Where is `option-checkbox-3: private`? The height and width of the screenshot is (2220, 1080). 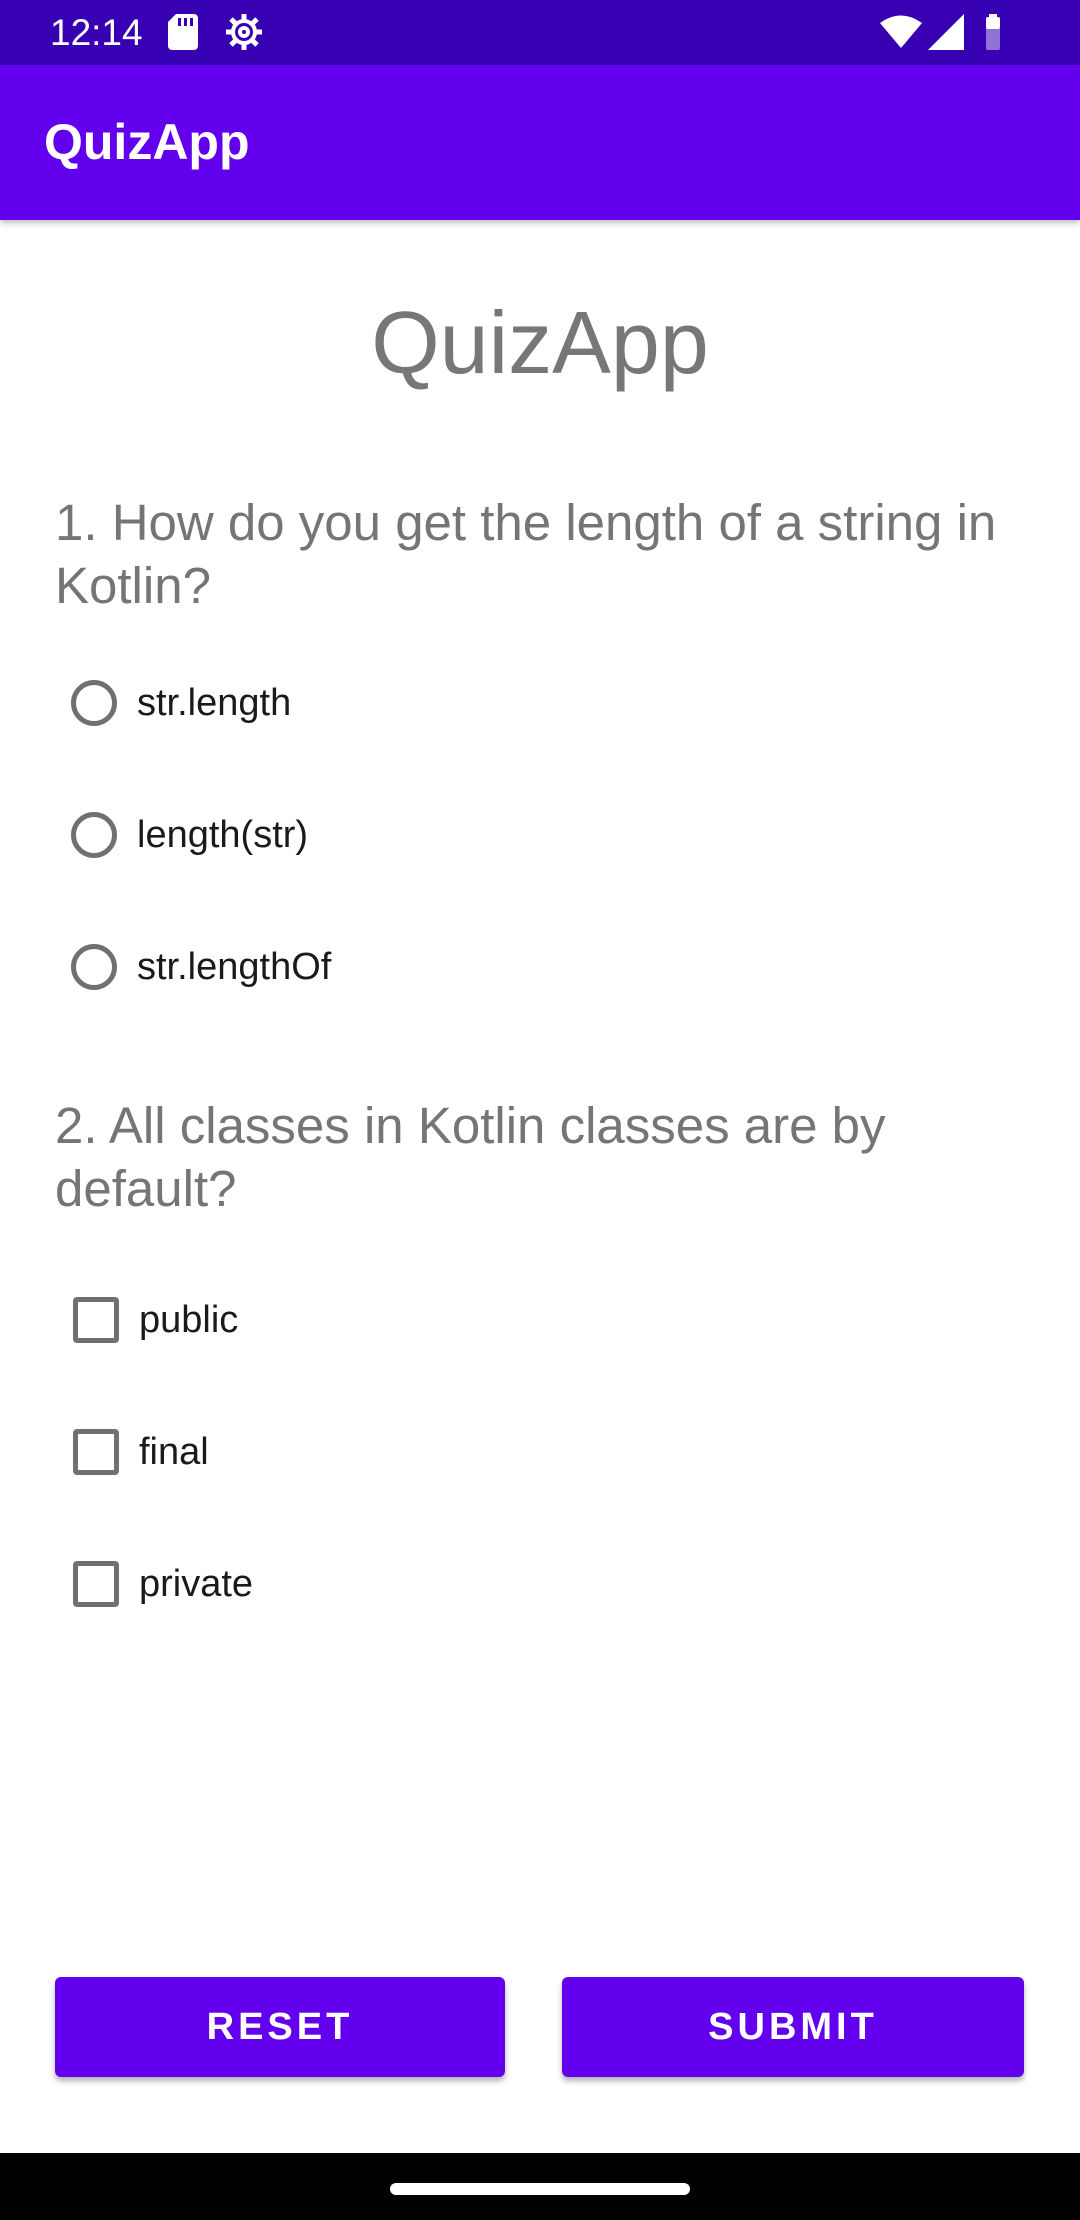
option-checkbox-3: private is located at coordinates (154, 1584).